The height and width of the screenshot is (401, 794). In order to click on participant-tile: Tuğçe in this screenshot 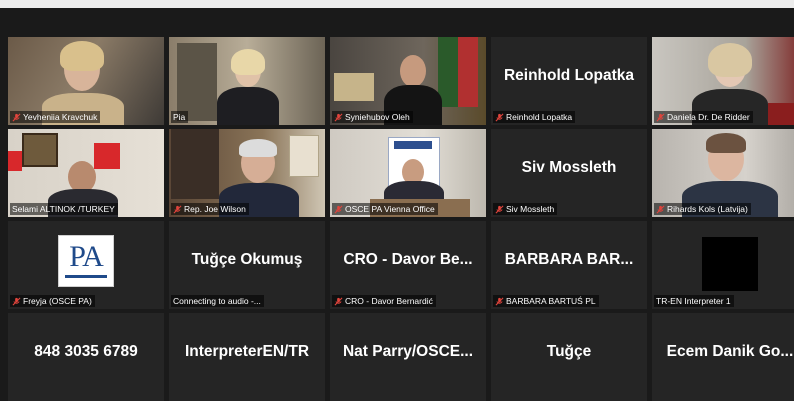, I will do `click(569, 357)`.